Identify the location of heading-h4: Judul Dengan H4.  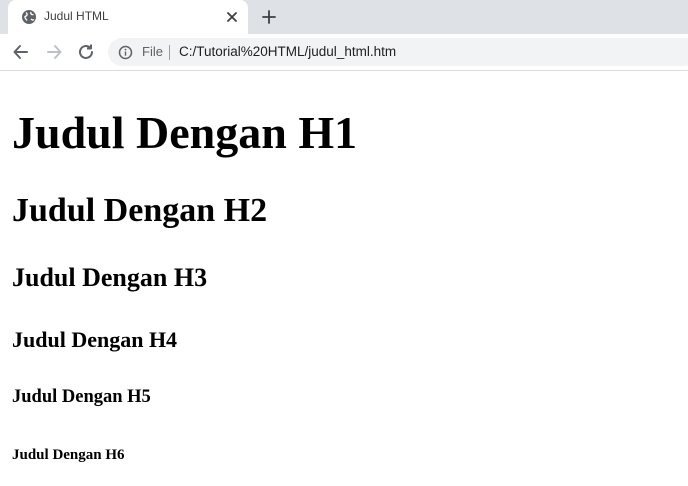
(95, 339).